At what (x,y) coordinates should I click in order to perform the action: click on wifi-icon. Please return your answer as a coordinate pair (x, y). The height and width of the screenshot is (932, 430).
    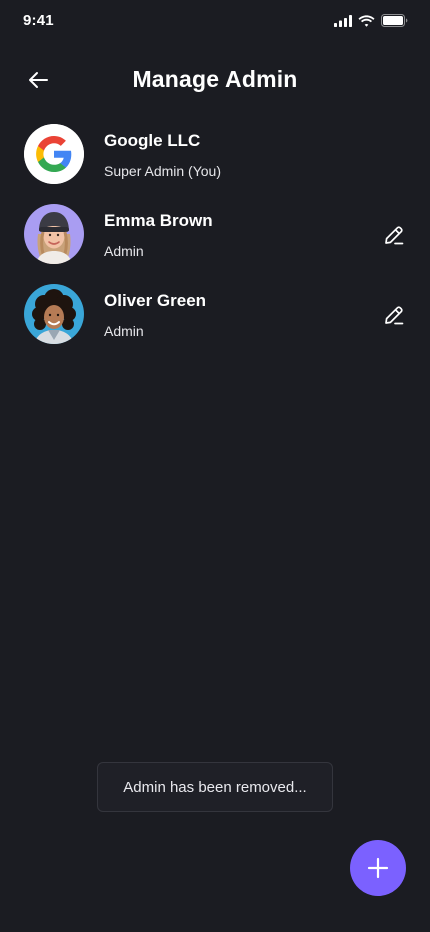
    Looking at the image, I should click on (366, 23).